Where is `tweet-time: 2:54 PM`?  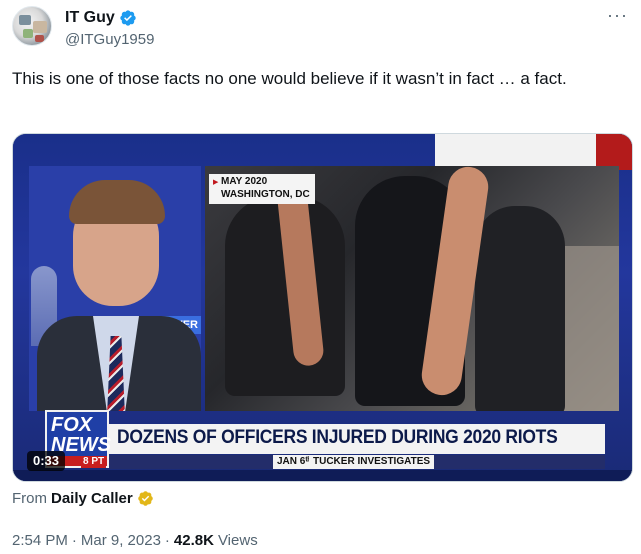 tweet-time: 2:54 PM is located at coordinates (40, 540).